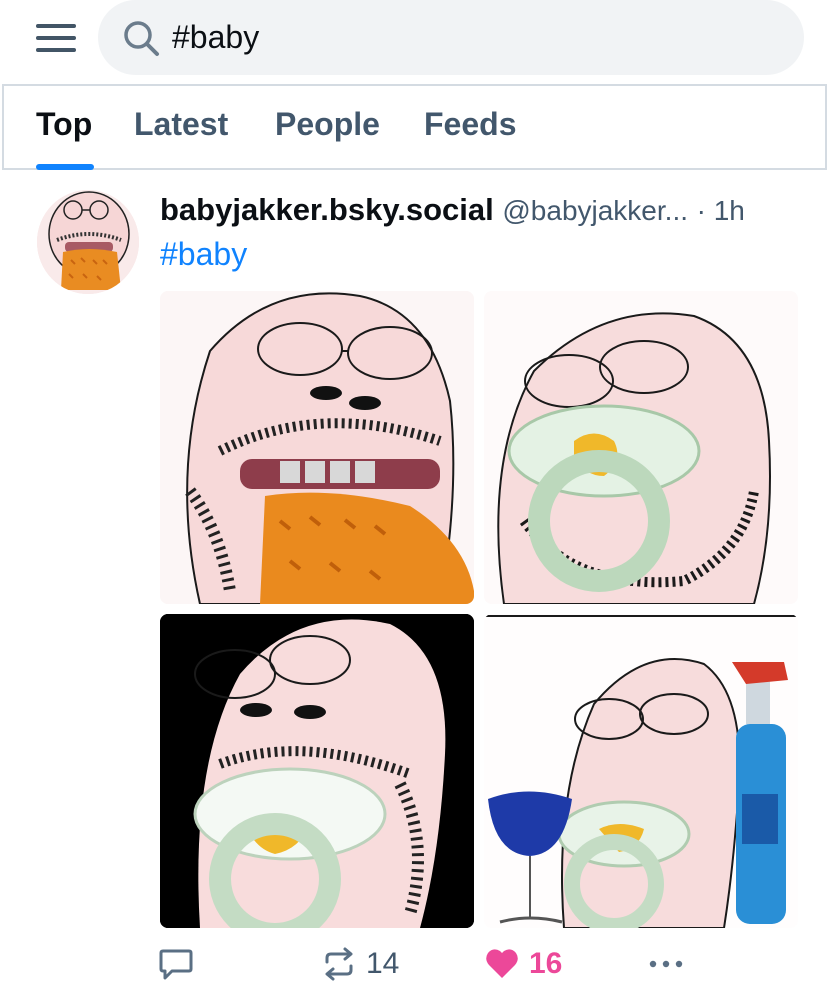  What do you see at coordinates (472, 37) in the screenshot?
I see `search-input` at bounding box center [472, 37].